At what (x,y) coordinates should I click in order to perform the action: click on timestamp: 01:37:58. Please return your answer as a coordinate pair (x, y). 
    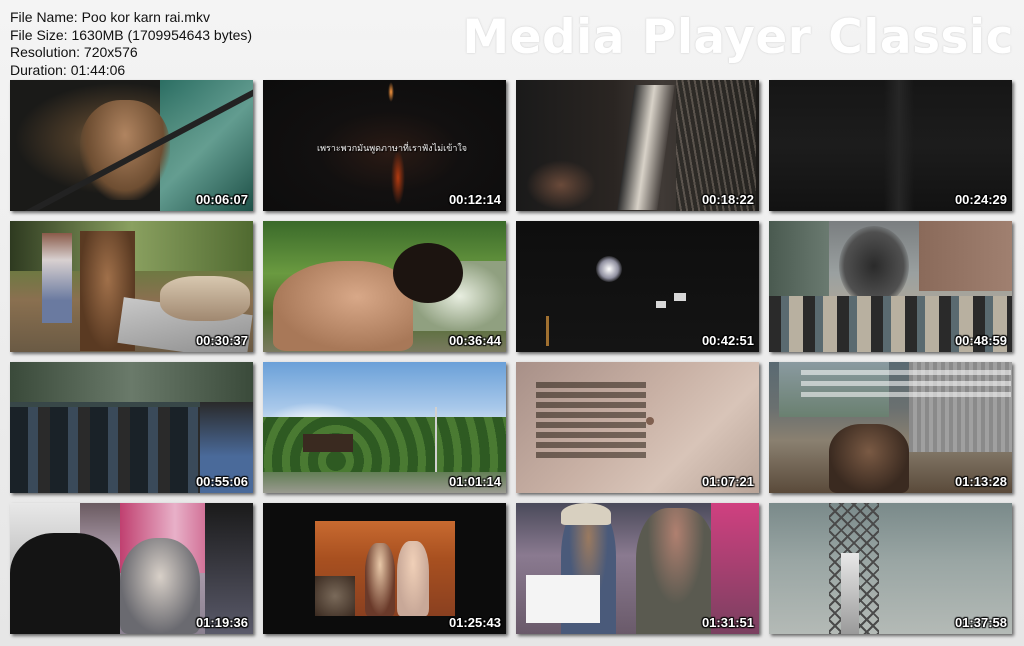
    Looking at the image, I should click on (980, 622).